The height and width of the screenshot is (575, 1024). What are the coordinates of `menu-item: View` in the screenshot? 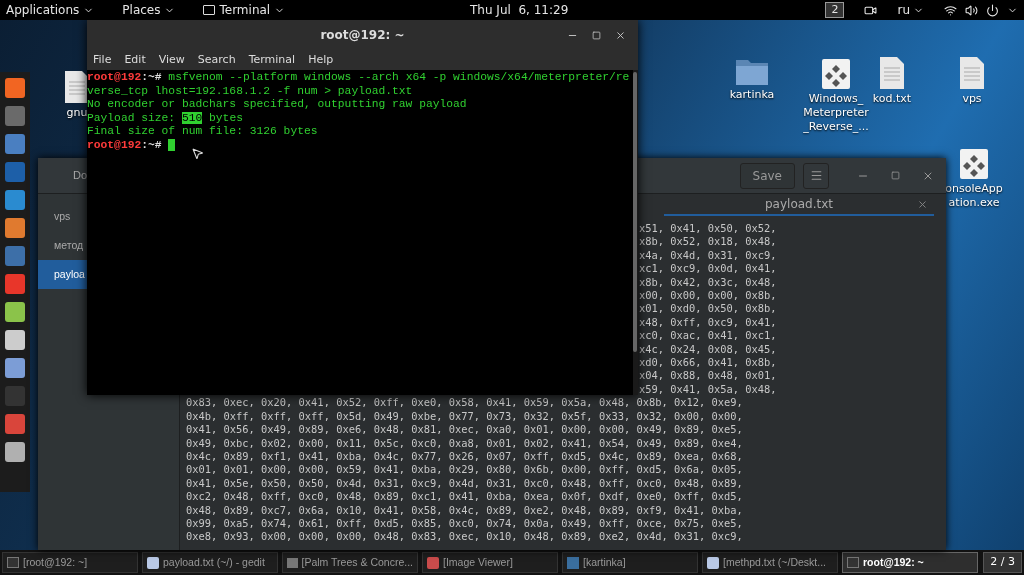 It's located at (171, 60).